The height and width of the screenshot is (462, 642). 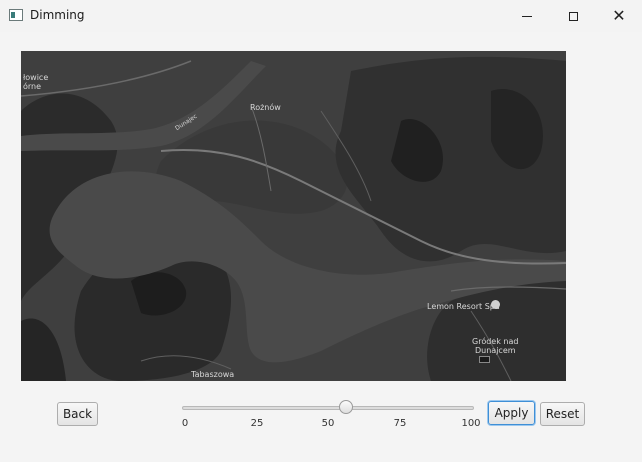 I want to click on minimize-button, so click(x=527, y=16).